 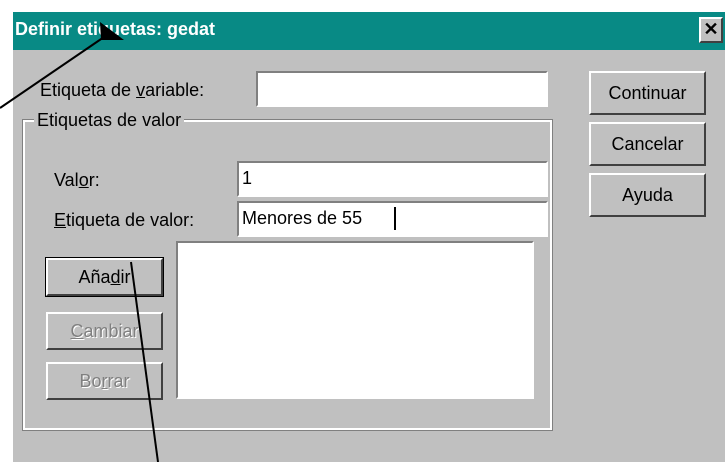 What do you see at coordinates (144, 361) in the screenshot?
I see `callout-line-add` at bounding box center [144, 361].